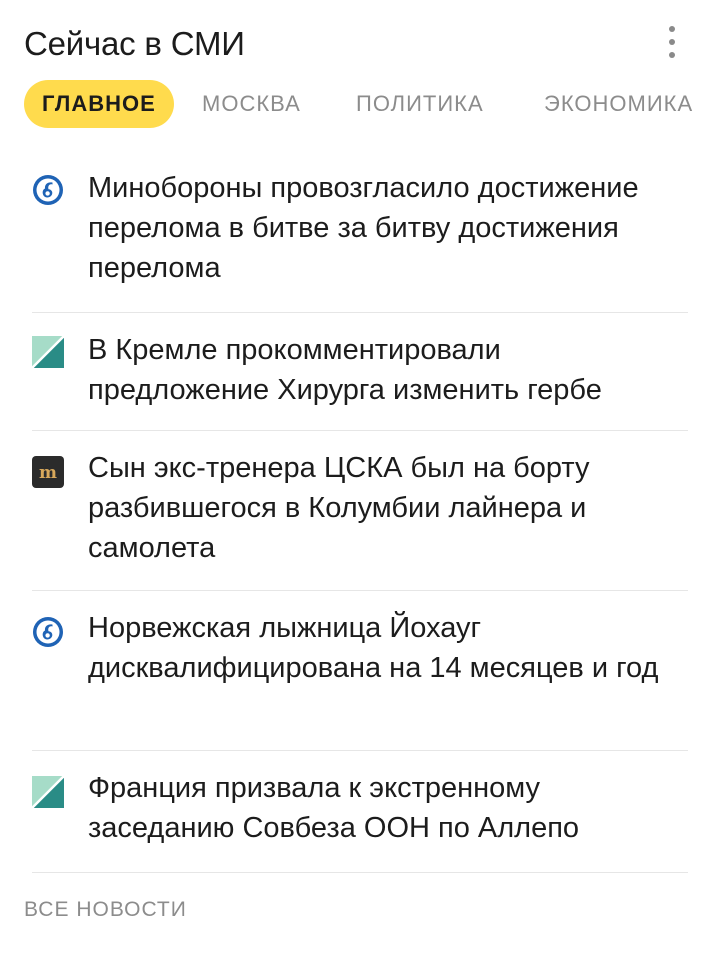 Image resolution: width=720 pixels, height=960 pixels. I want to click on widget-title: Сейчас в СМИ, so click(134, 43).